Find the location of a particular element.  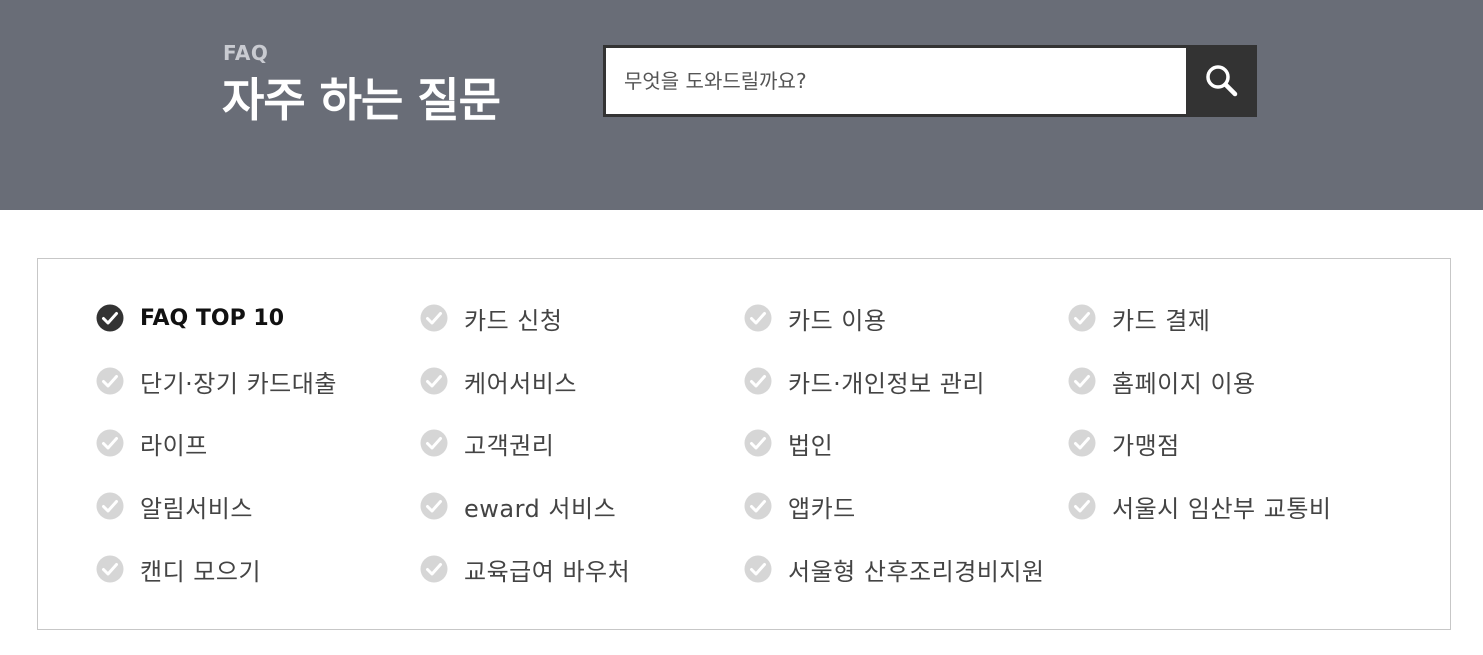

category-item-merchant: 가맹점 is located at coordinates (1124, 443).